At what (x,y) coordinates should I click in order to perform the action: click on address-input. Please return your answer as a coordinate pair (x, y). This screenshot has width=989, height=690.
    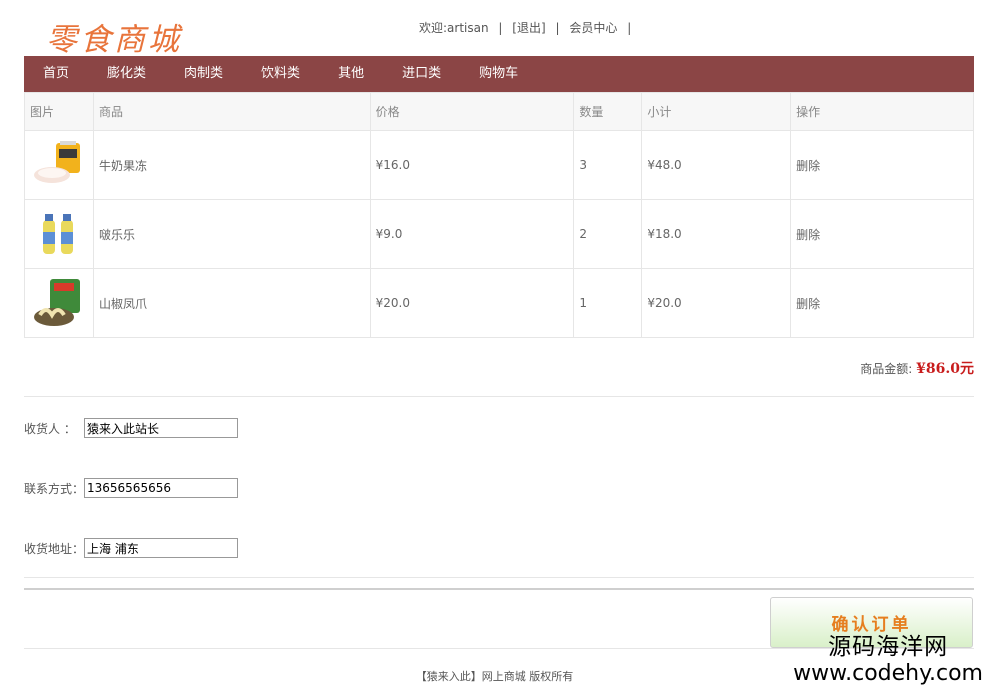
    Looking at the image, I should click on (161, 548).